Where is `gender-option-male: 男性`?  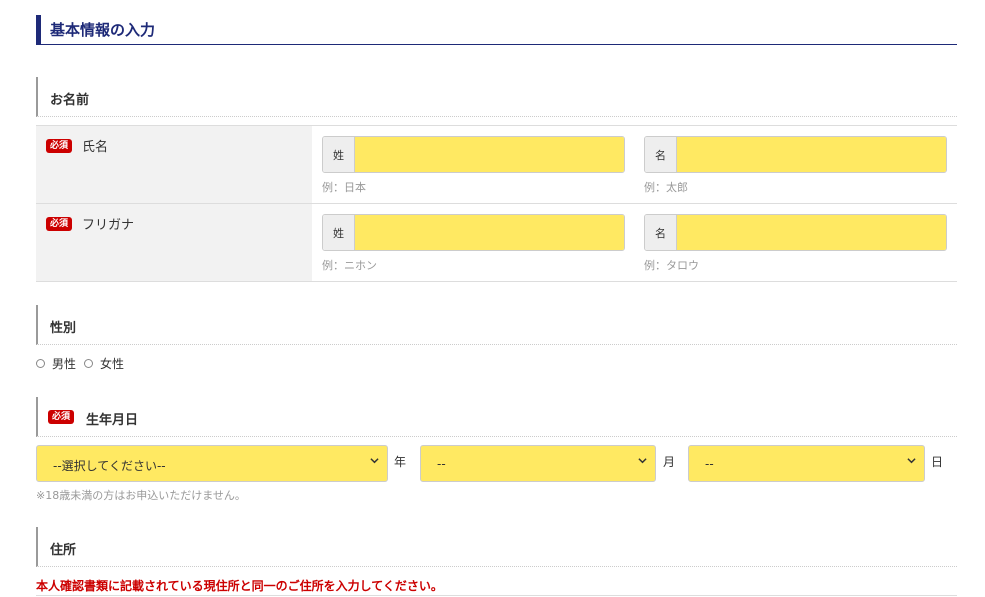
gender-option-male: 男性 is located at coordinates (56, 363).